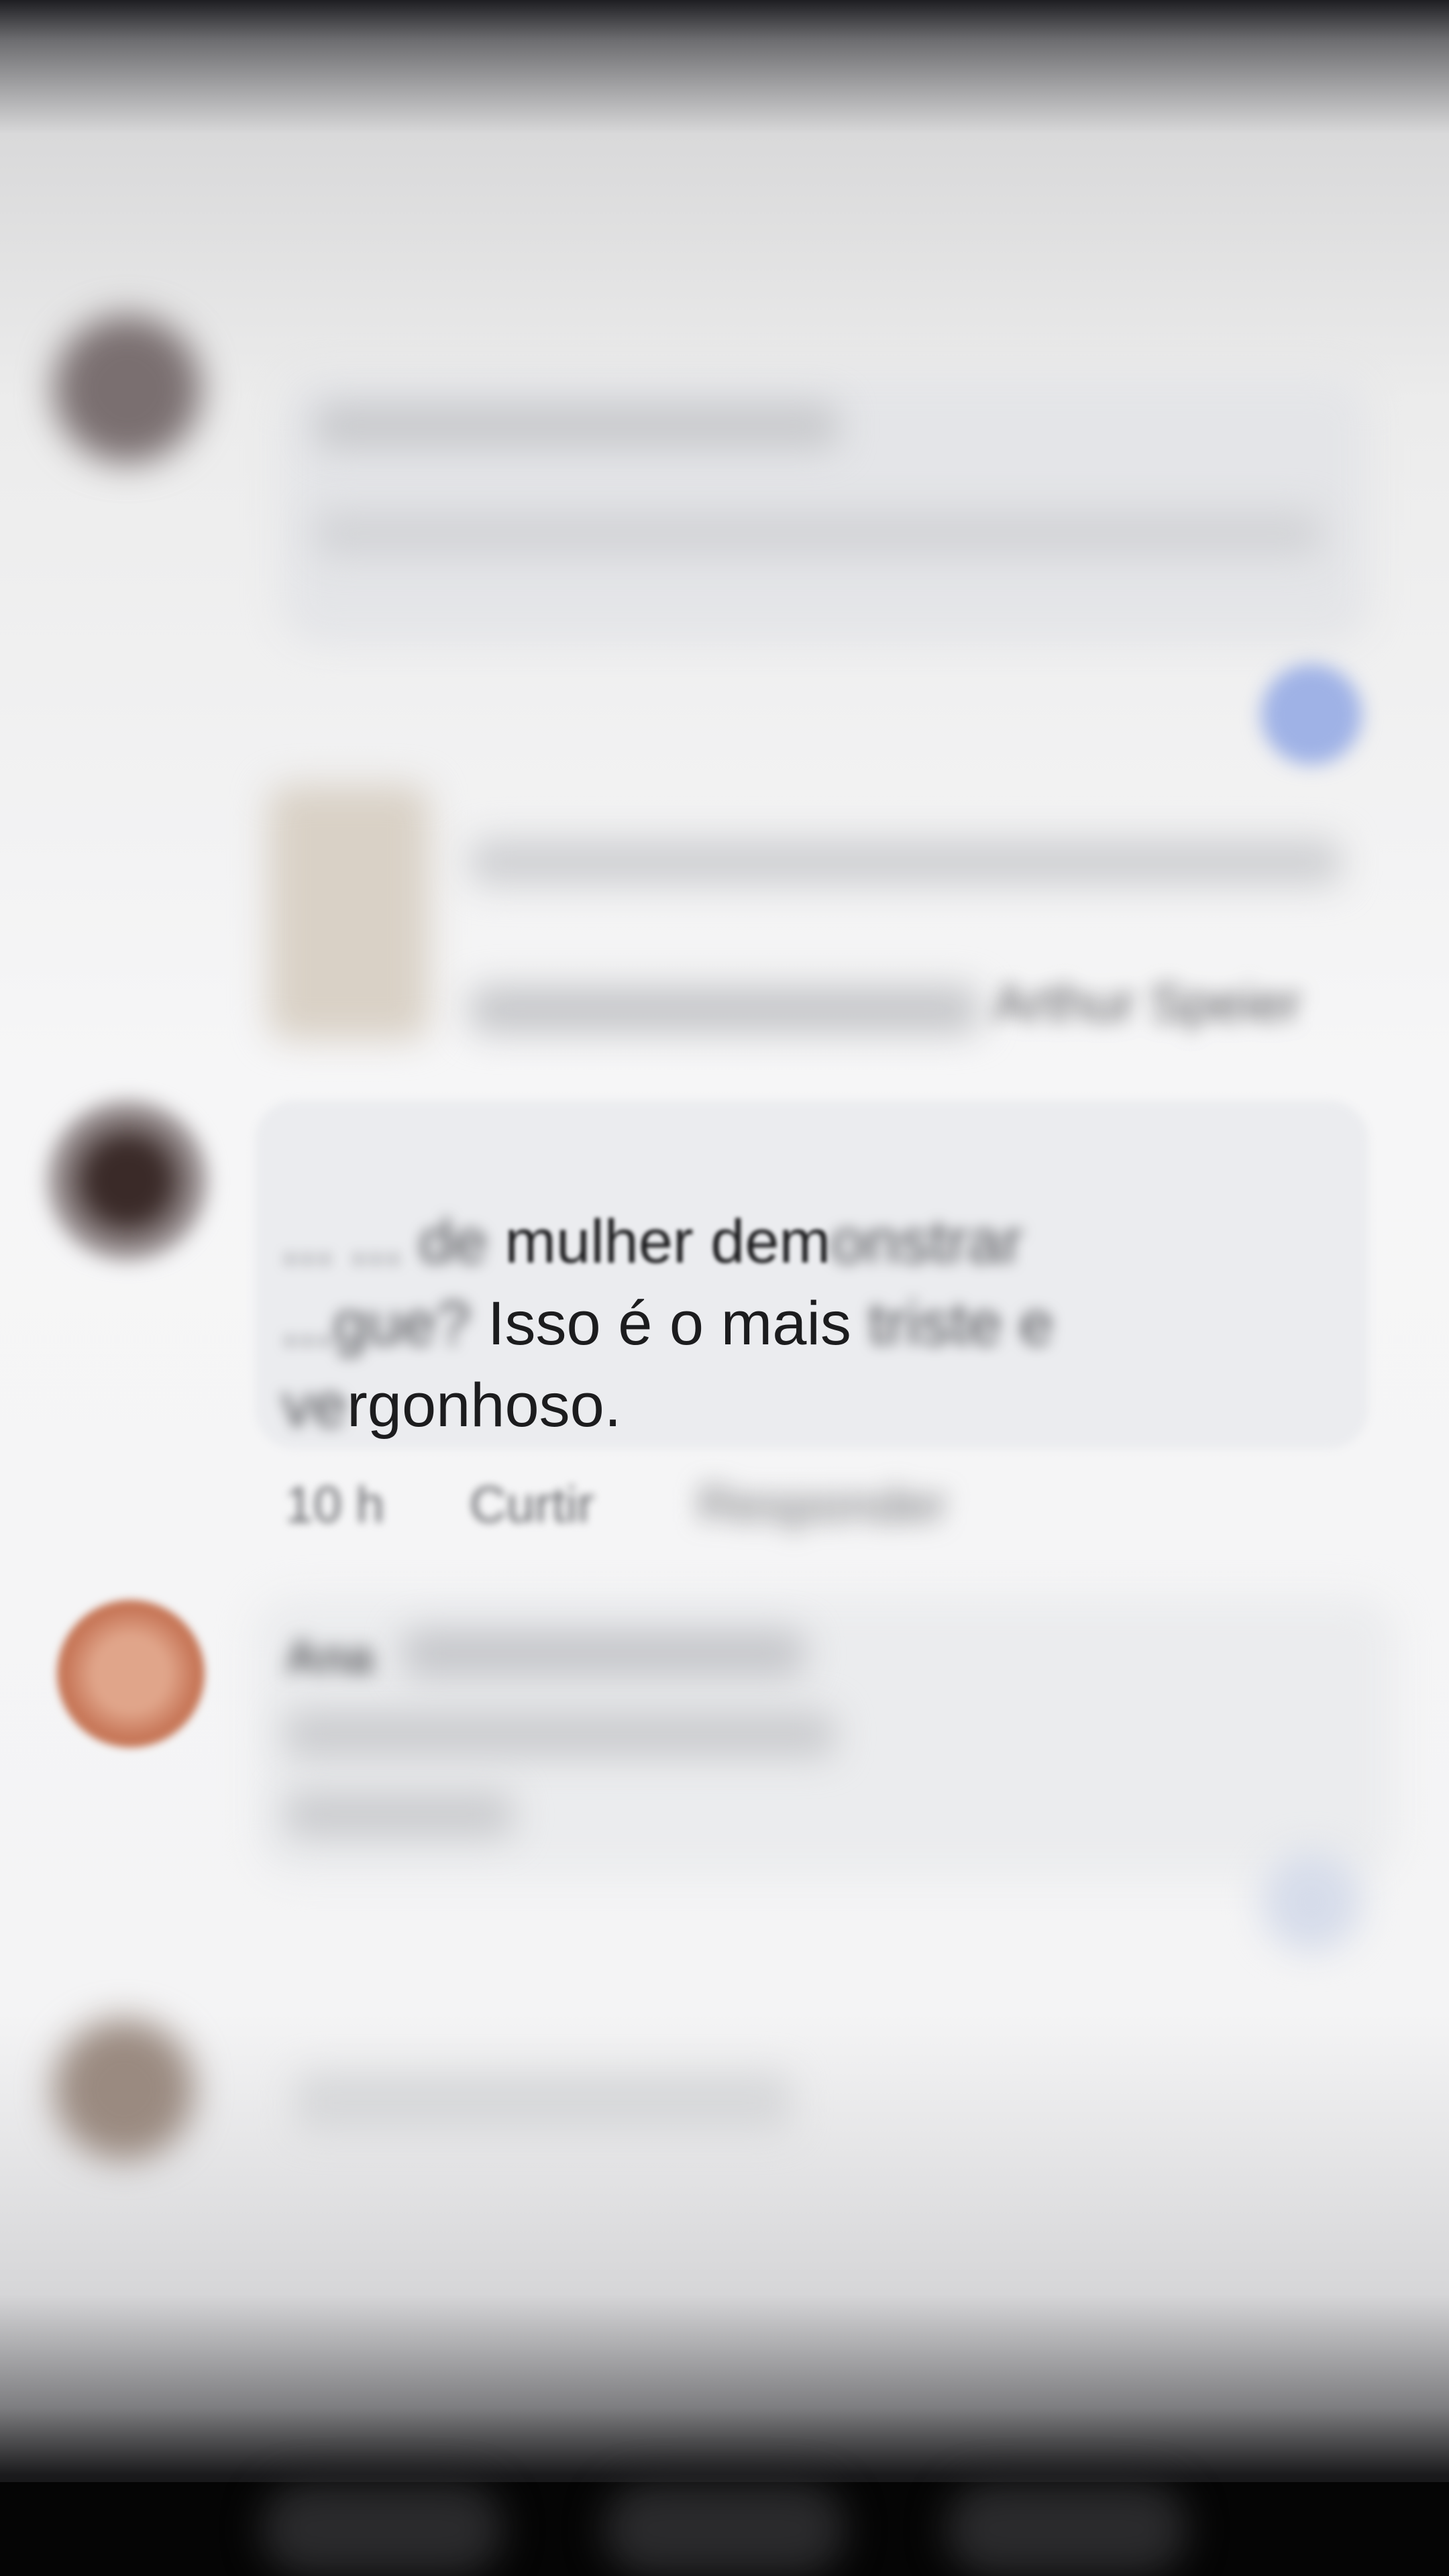 Image resolution: width=1449 pixels, height=2576 pixels. Describe the element at coordinates (669, 1323) in the screenshot. I see `comment-text-visible: Isso é o mais` at that location.